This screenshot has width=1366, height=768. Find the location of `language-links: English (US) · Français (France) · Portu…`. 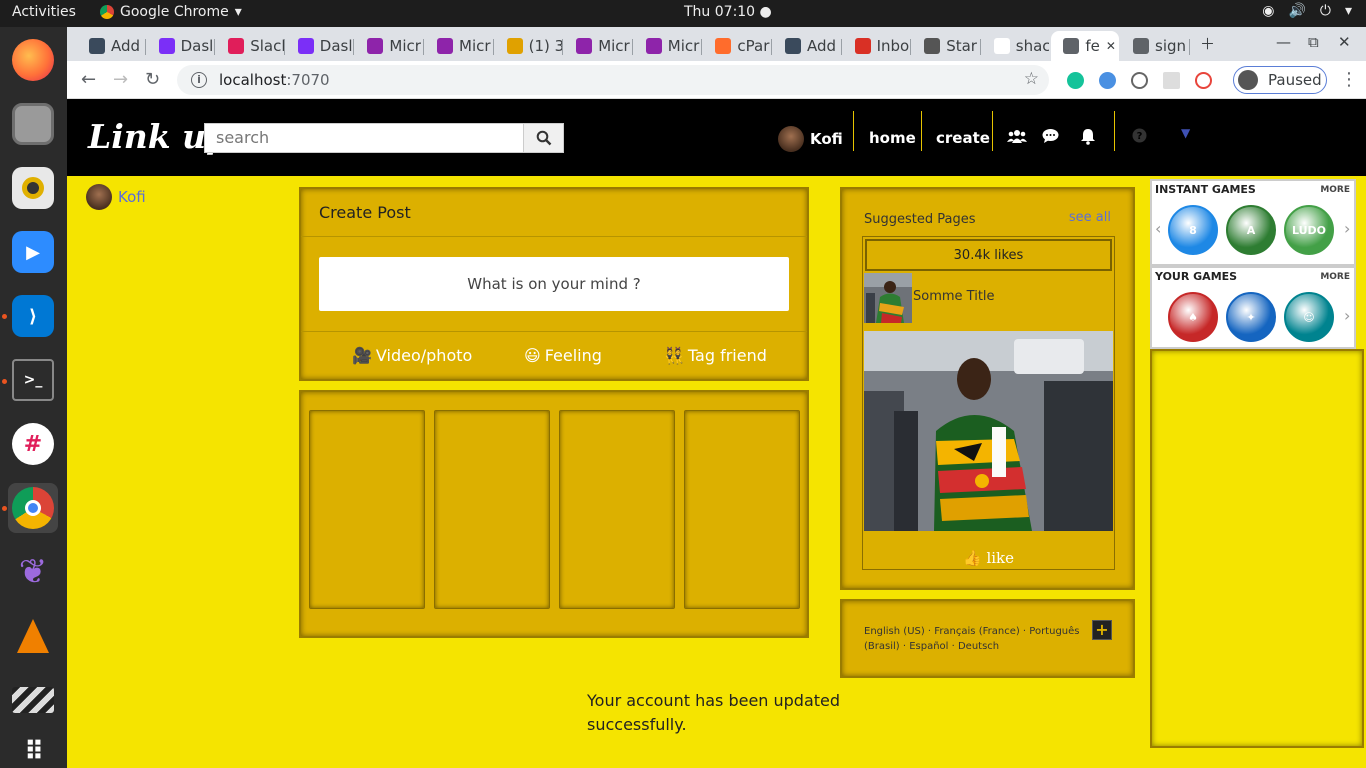

language-links: English (US) · Français (France) · Portu… is located at coordinates (974, 639).